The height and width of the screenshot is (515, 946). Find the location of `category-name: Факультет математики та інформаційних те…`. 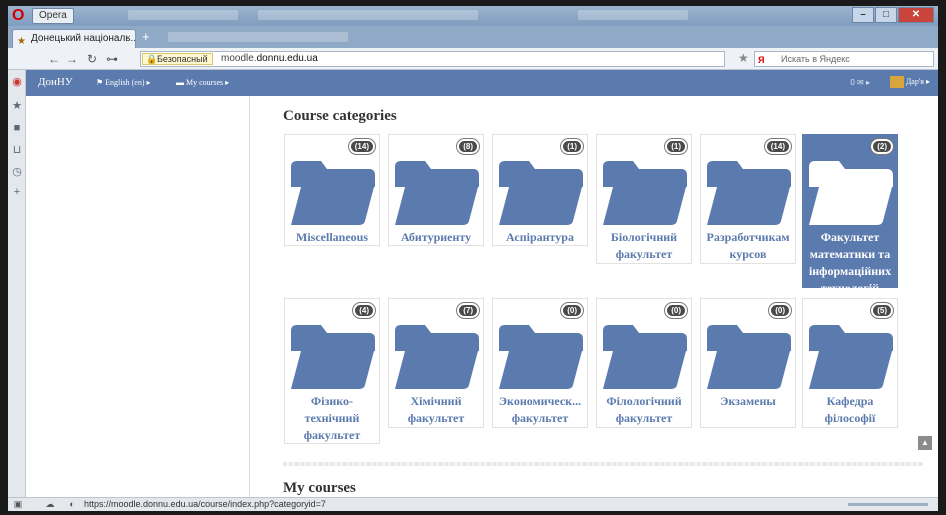

category-name: Факультет математики та інформаційних те… is located at coordinates (850, 263).